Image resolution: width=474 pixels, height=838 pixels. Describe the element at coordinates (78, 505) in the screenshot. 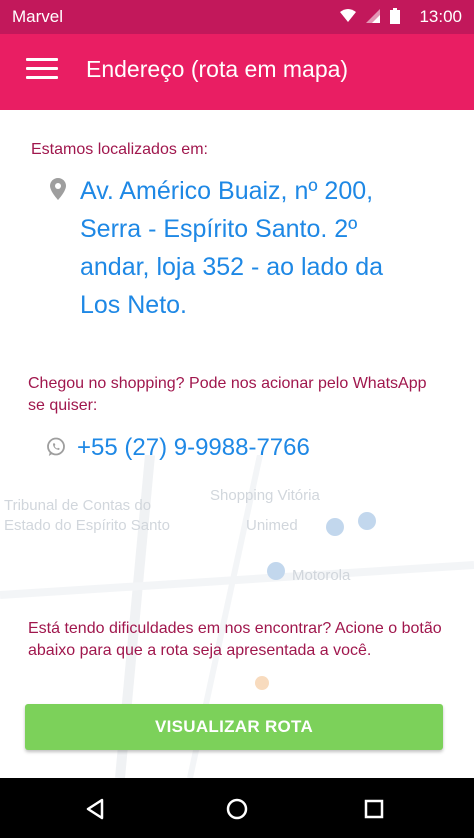

I see `map-label: Tribunal de Contas do` at that location.